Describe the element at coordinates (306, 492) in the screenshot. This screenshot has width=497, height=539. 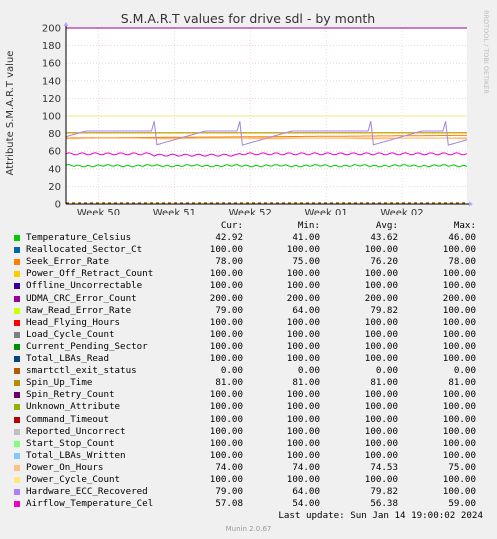
I see `legend-min: 64.00` at that location.